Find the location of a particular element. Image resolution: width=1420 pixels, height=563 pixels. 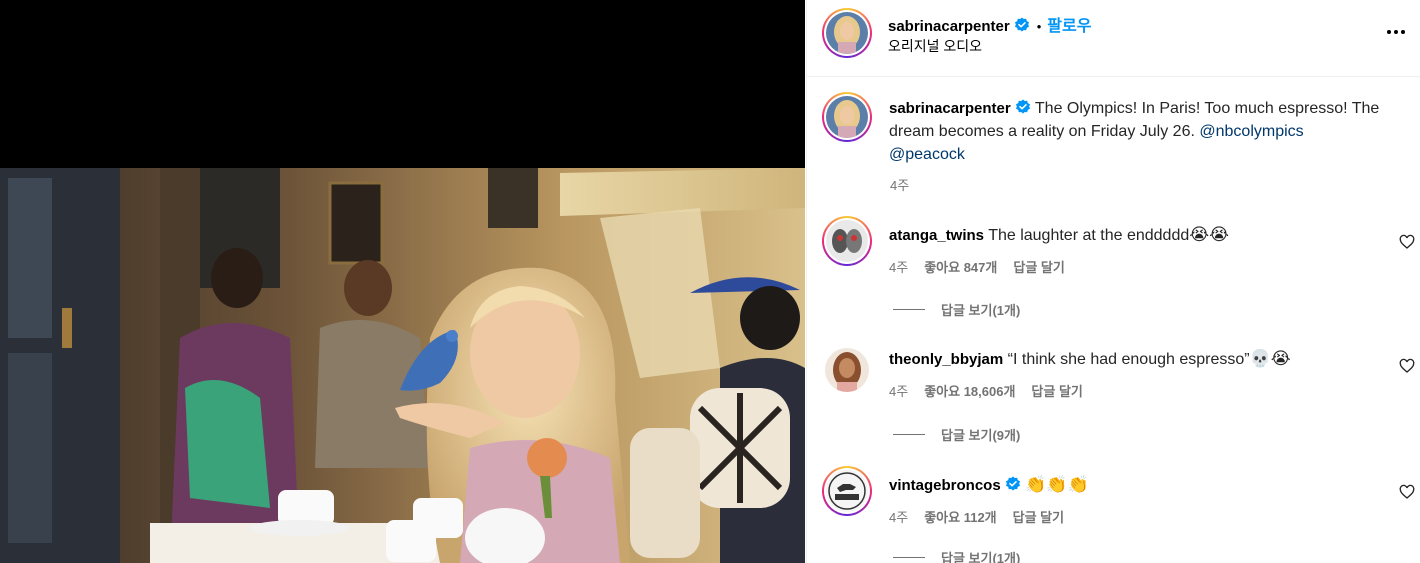

comment-meta: 4주 좋아요 112개 답글 달기 is located at coordinates (976, 516).